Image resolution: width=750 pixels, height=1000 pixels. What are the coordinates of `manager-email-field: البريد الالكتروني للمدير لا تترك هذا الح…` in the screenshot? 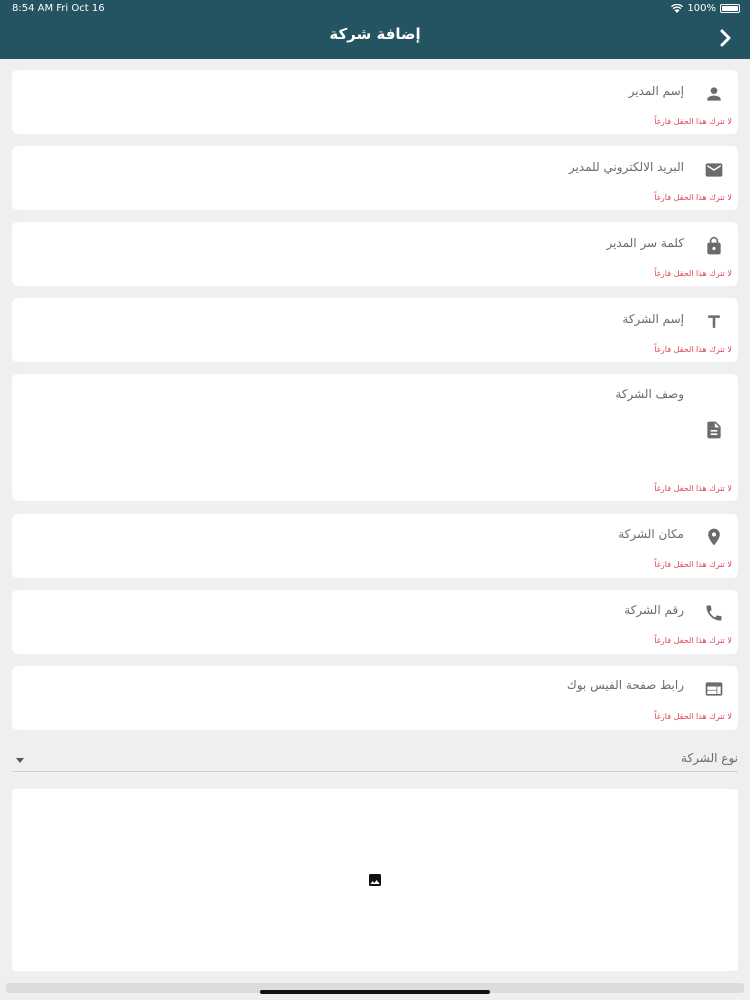 It's located at (375, 178).